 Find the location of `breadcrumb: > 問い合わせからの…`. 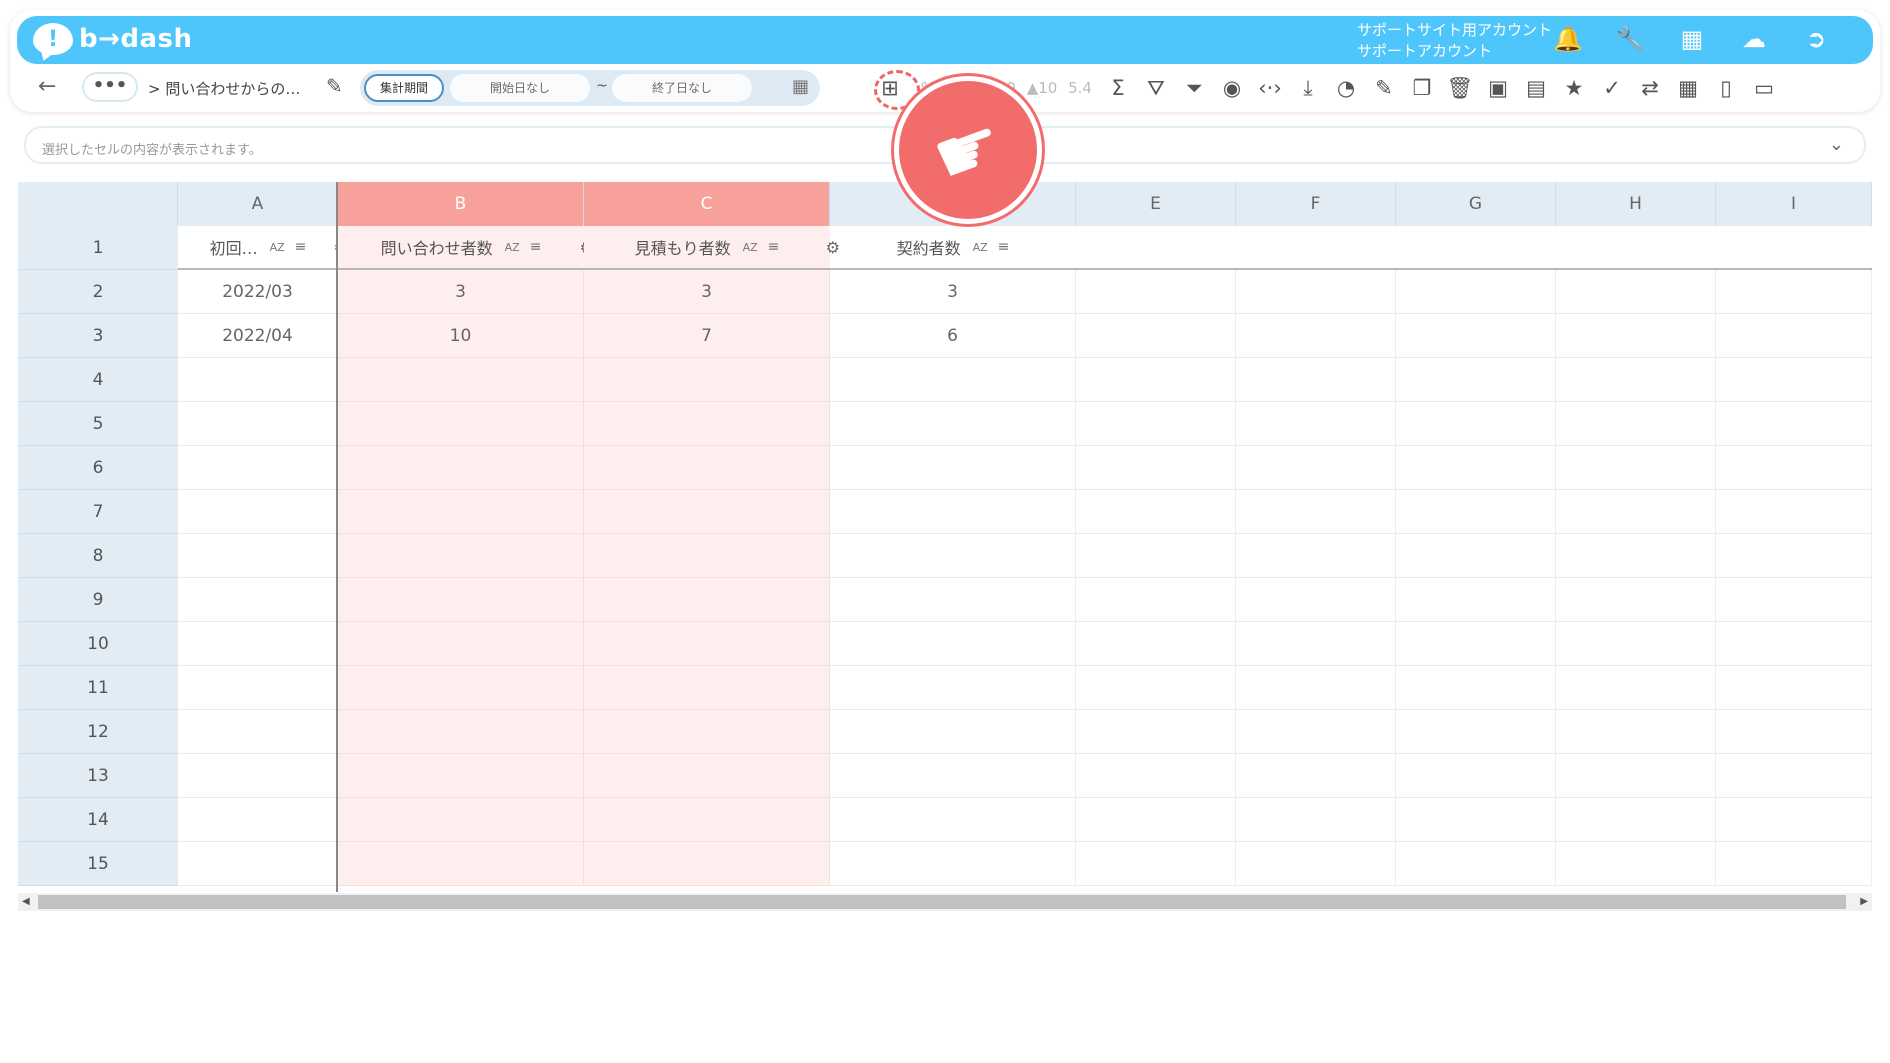

breadcrumb: > 問い合わせからの… is located at coordinates (224, 88).